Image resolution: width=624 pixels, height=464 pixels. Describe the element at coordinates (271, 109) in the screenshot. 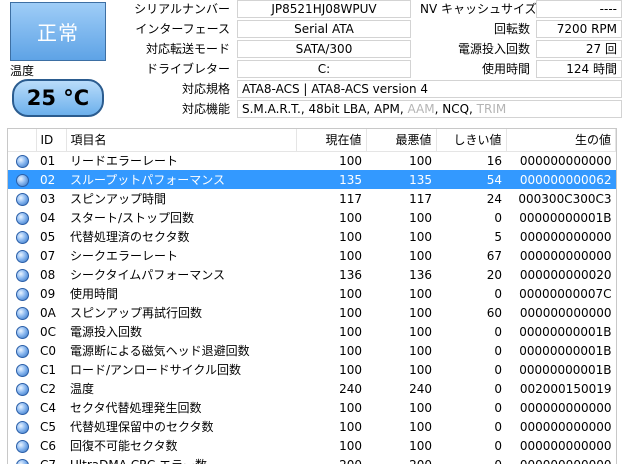

I see `feature-item: S.M.A.R.T.` at that location.